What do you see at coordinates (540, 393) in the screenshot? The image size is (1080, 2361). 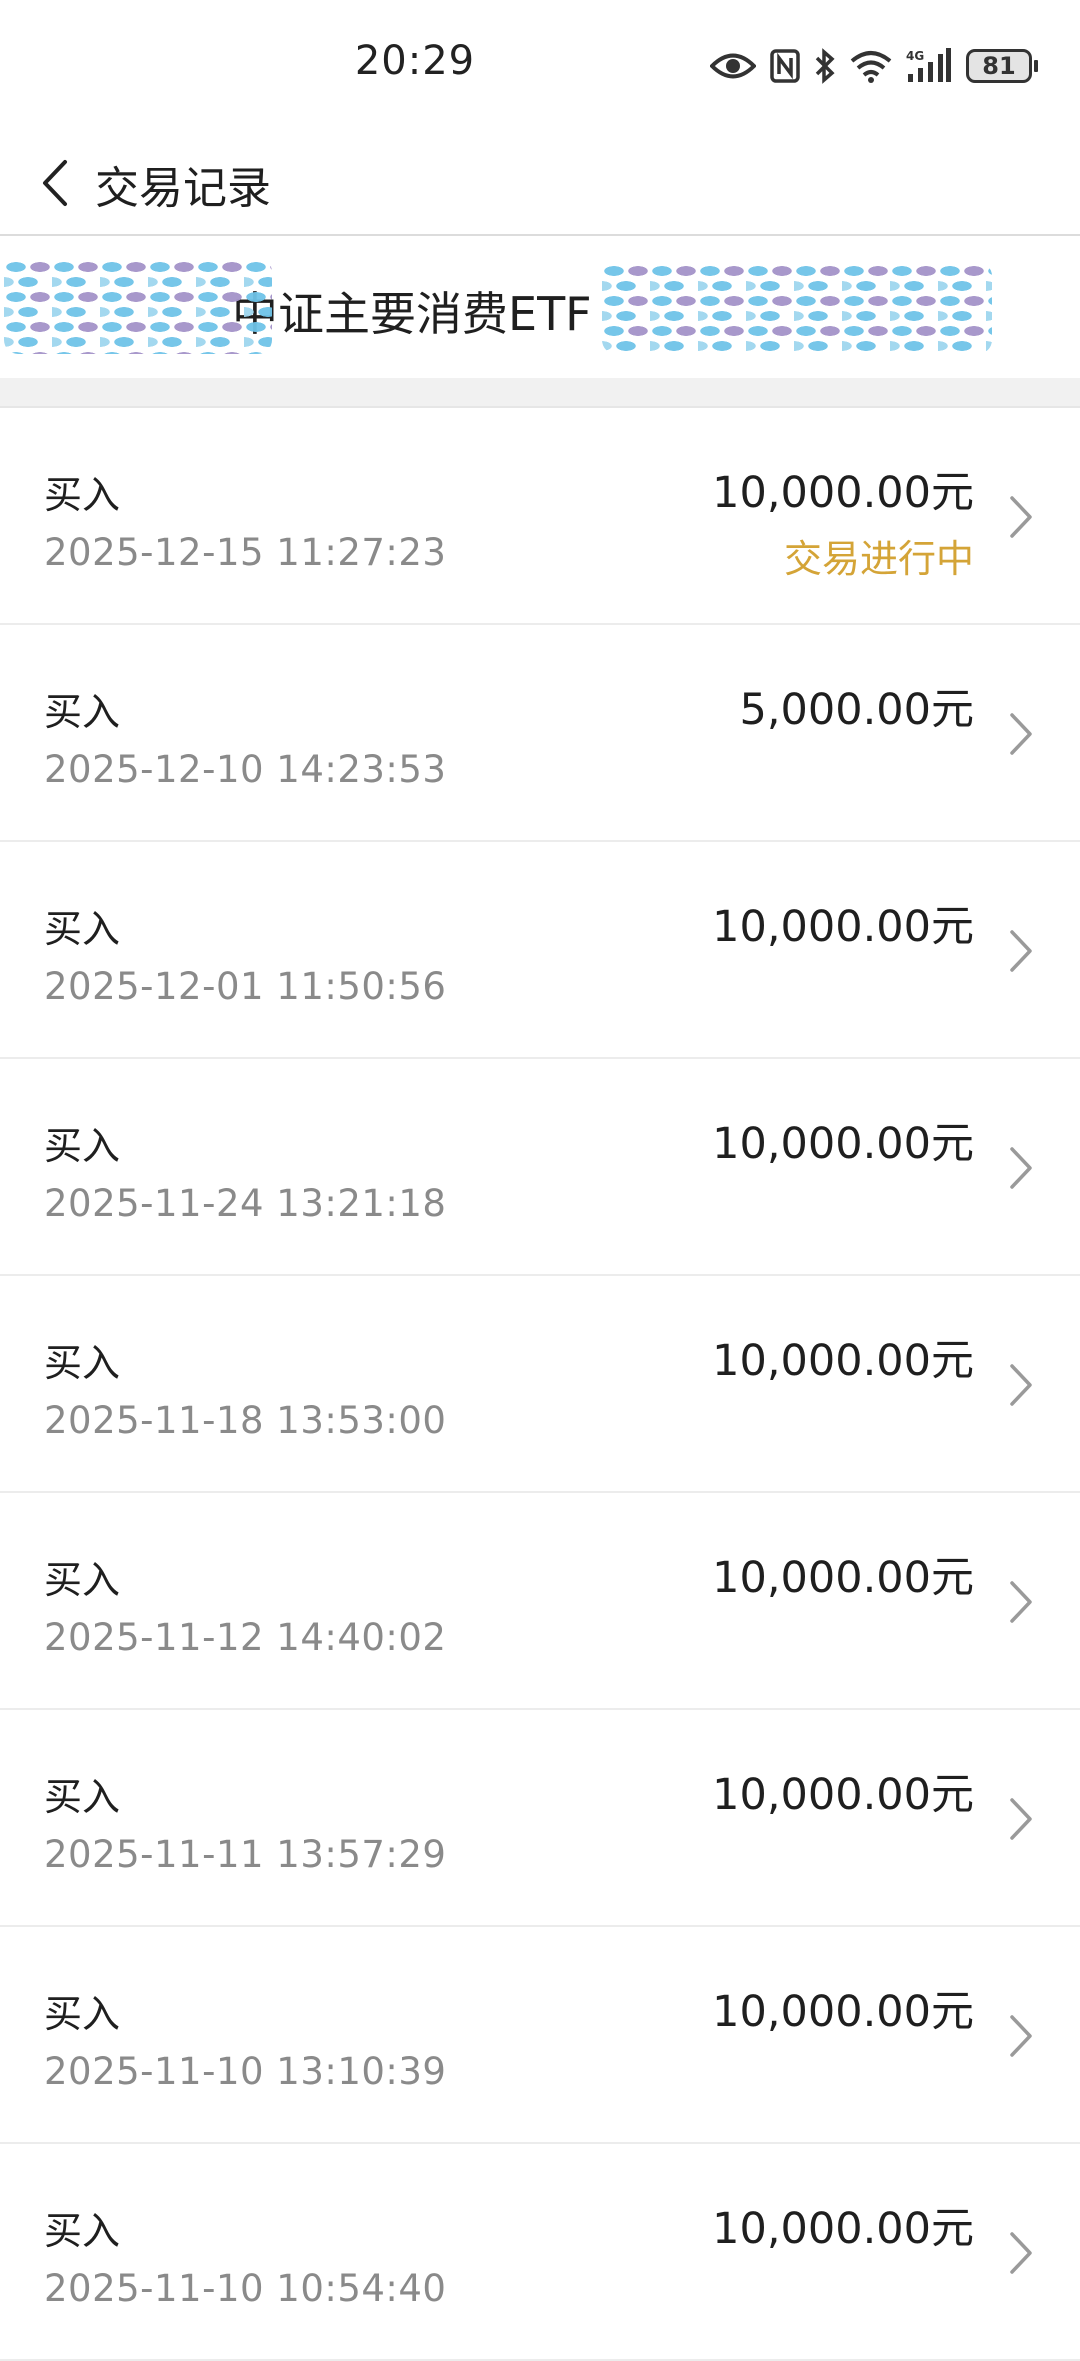 I see `section-divider` at bounding box center [540, 393].